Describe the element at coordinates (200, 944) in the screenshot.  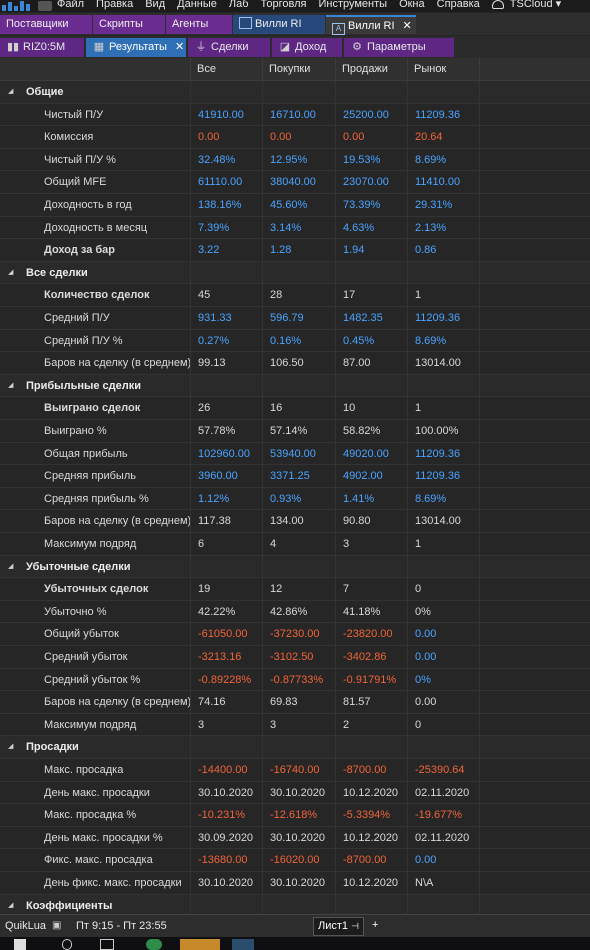
I see `explorer-icon` at that location.